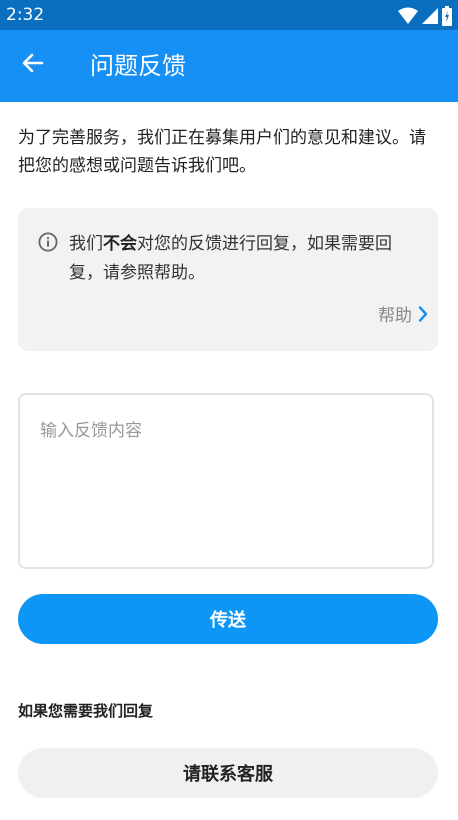 The image size is (458, 820). I want to click on wifi-icon, so click(408, 18).